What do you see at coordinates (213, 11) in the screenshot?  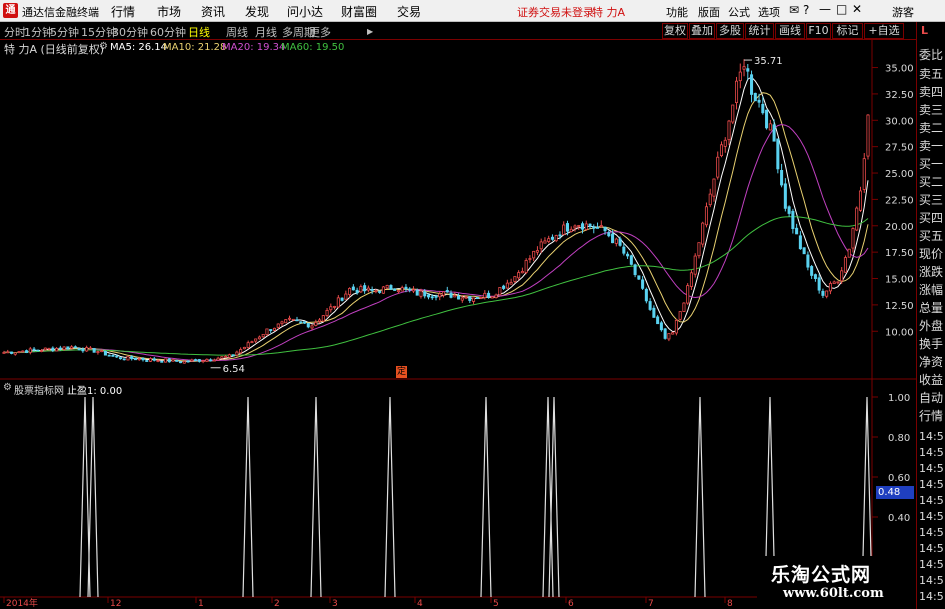 I see `menu-item-news: 资讯` at bounding box center [213, 11].